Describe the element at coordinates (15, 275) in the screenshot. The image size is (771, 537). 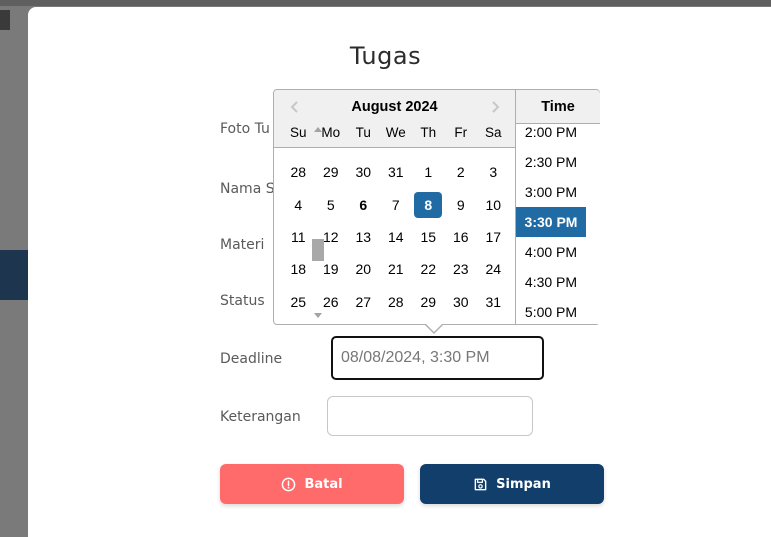
I see `backdrop-sidebar-item` at that location.